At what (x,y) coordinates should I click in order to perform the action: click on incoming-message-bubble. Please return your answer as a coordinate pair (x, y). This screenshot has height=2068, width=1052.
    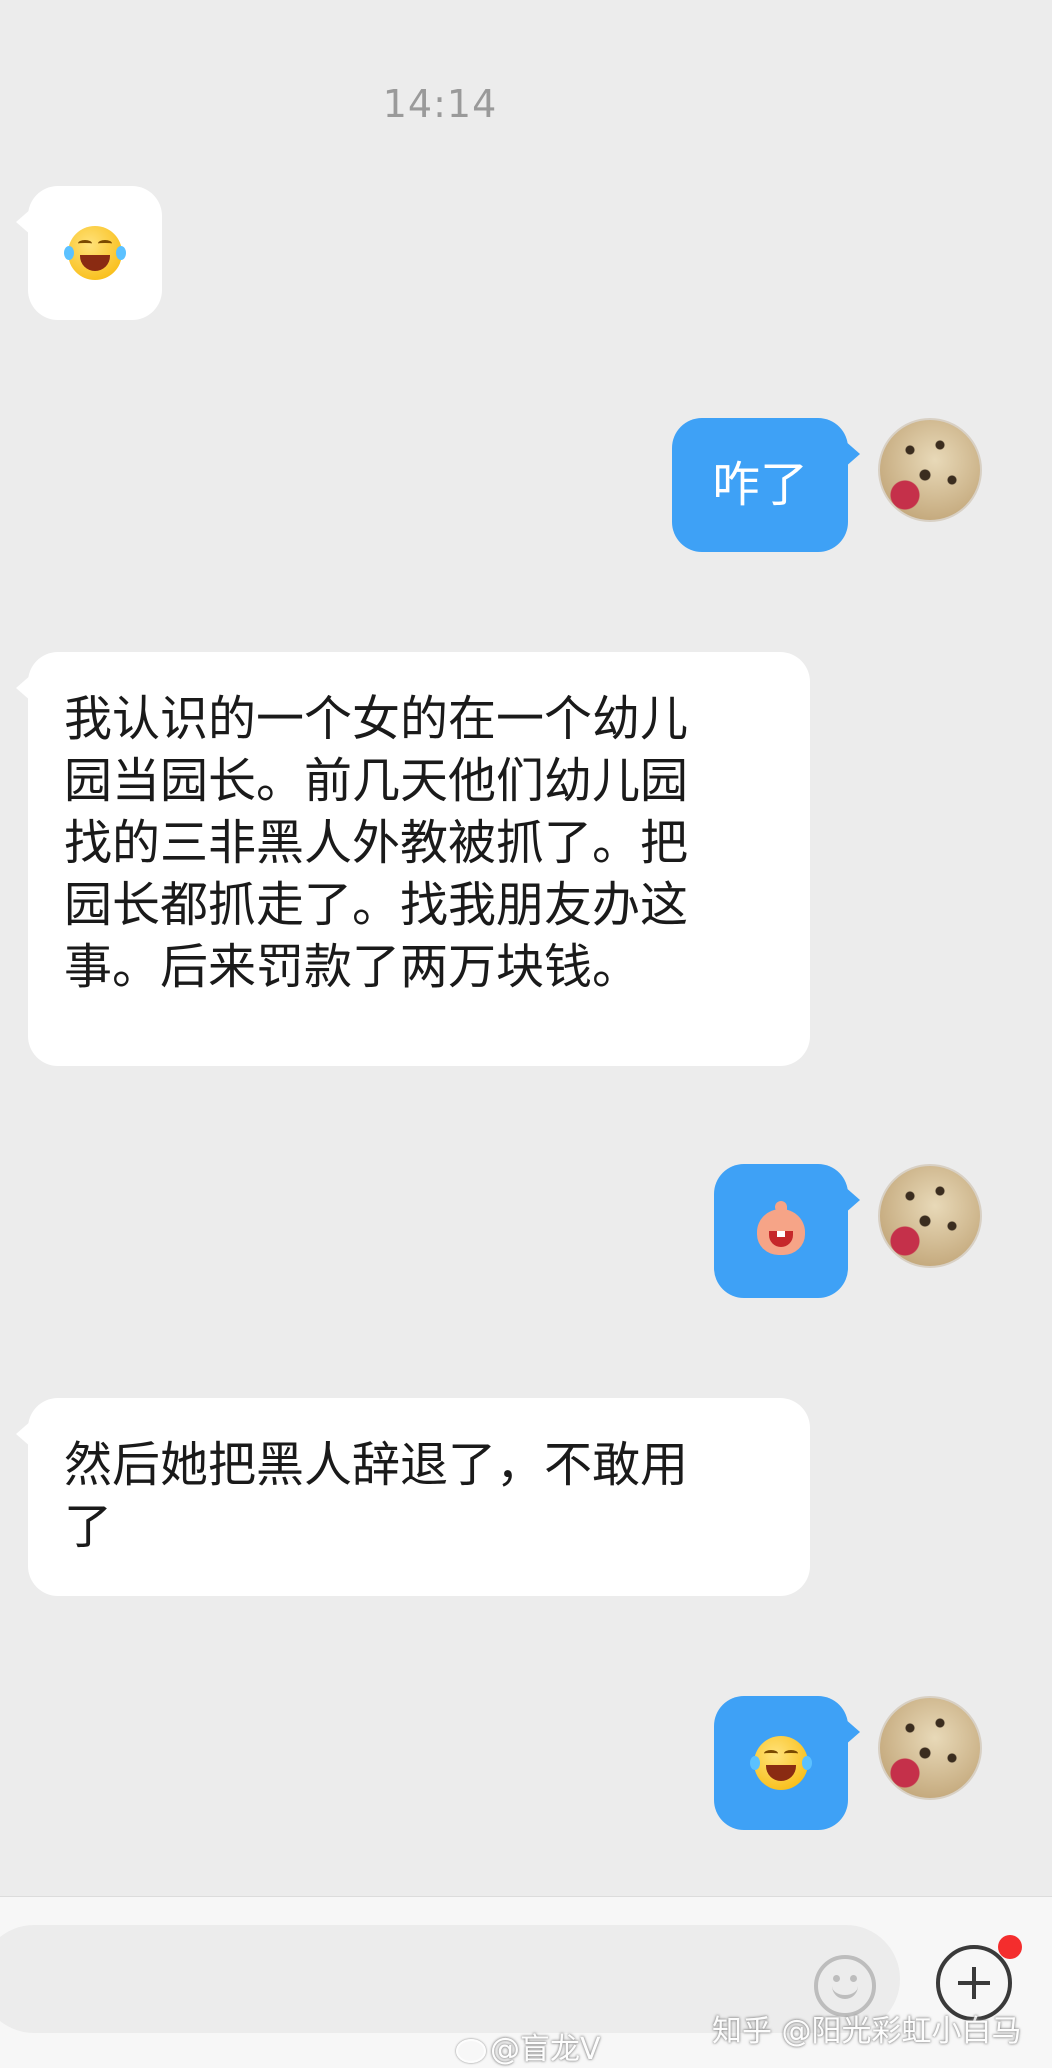
    Looking at the image, I should click on (89, 253).